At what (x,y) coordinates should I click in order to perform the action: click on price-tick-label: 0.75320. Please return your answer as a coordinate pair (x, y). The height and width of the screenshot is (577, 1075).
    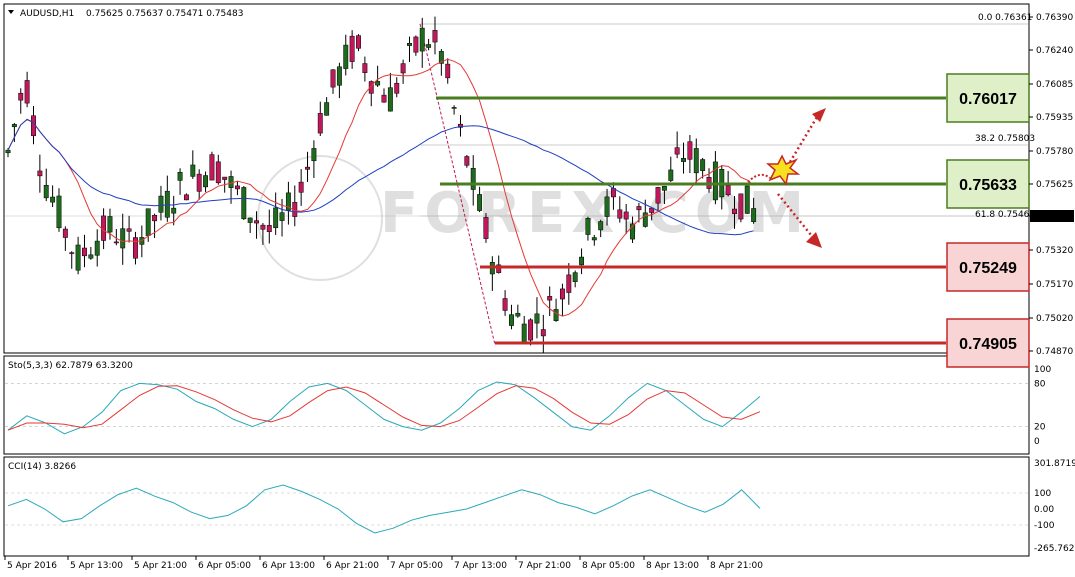
    Looking at the image, I should click on (1054, 251).